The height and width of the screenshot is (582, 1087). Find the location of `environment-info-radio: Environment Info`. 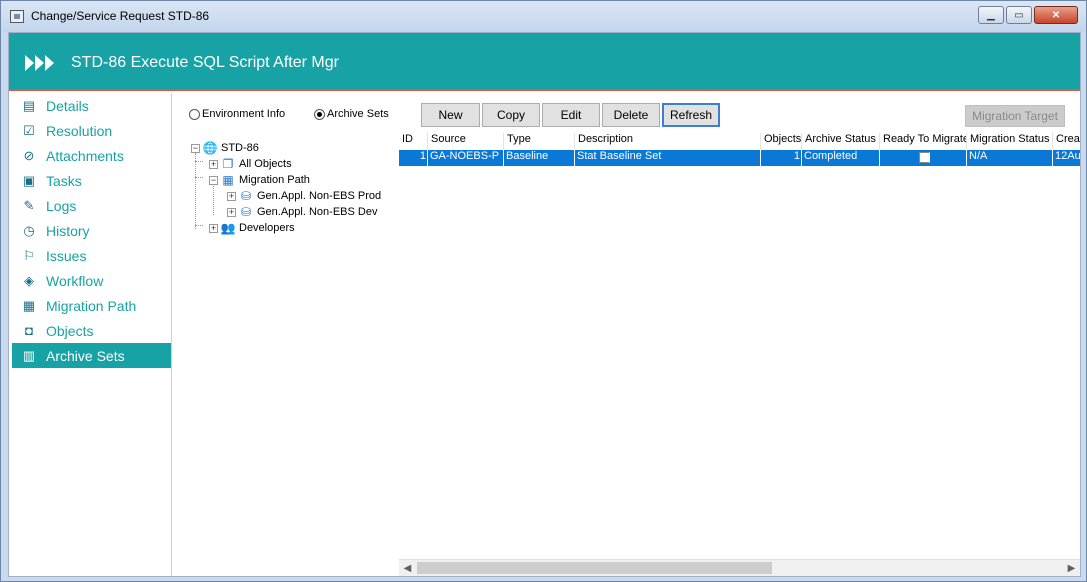

environment-info-radio: Environment Info is located at coordinates (237, 114).